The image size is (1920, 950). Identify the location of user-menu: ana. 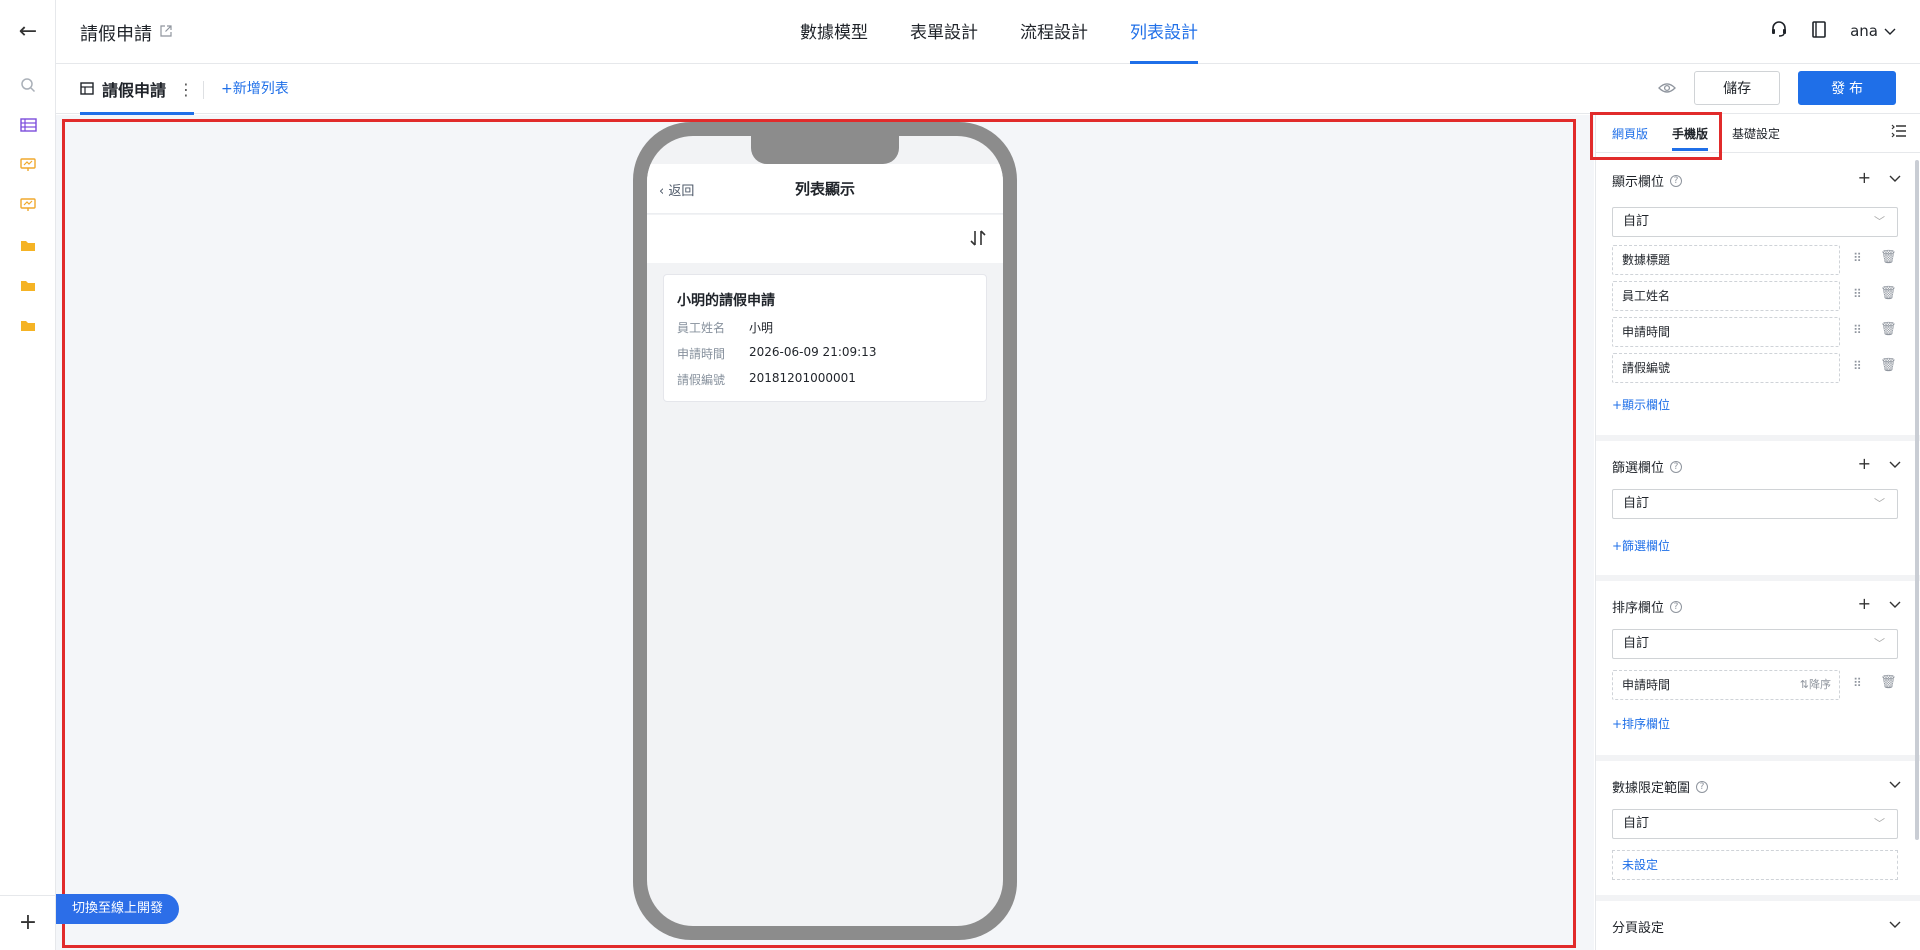
(1873, 31).